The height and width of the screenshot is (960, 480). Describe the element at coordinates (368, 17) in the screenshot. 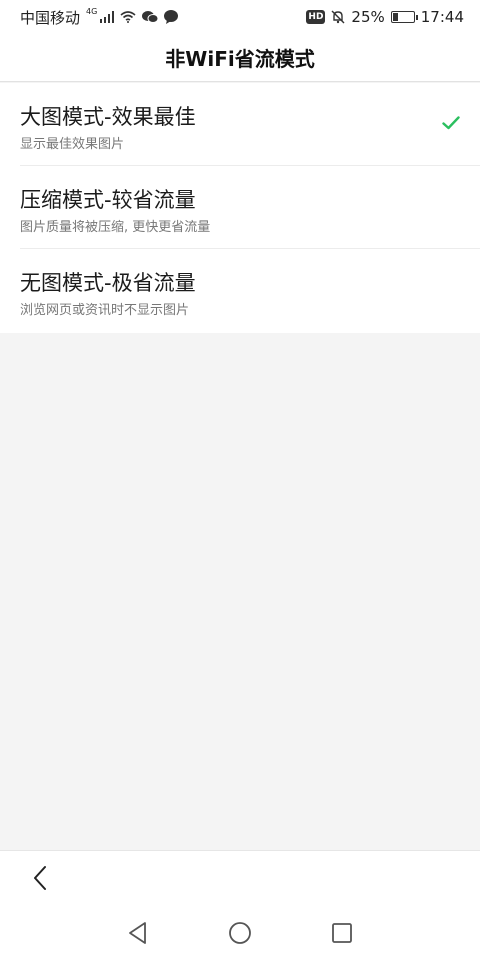

I see `battery-percent: 25%` at that location.